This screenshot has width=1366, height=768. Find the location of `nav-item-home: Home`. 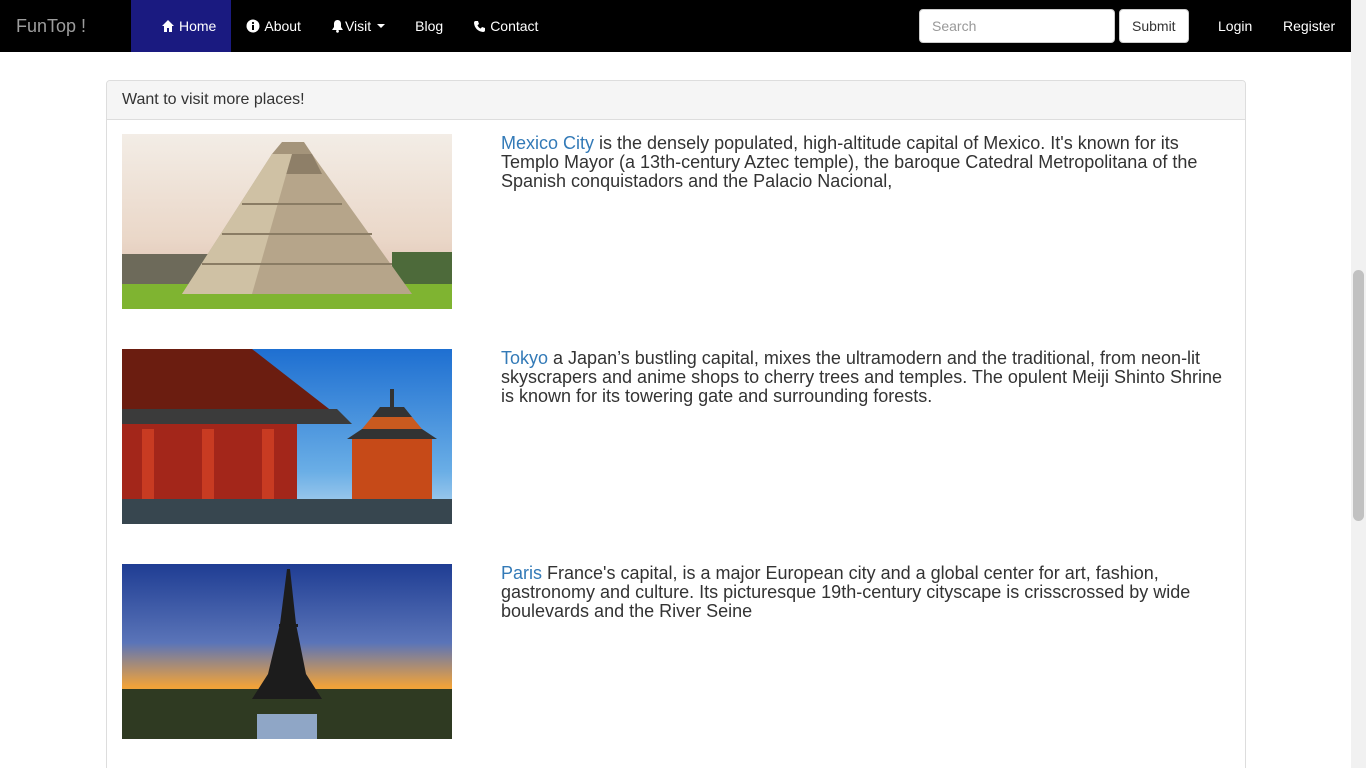

nav-item-home: Home is located at coordinates (181, 26).